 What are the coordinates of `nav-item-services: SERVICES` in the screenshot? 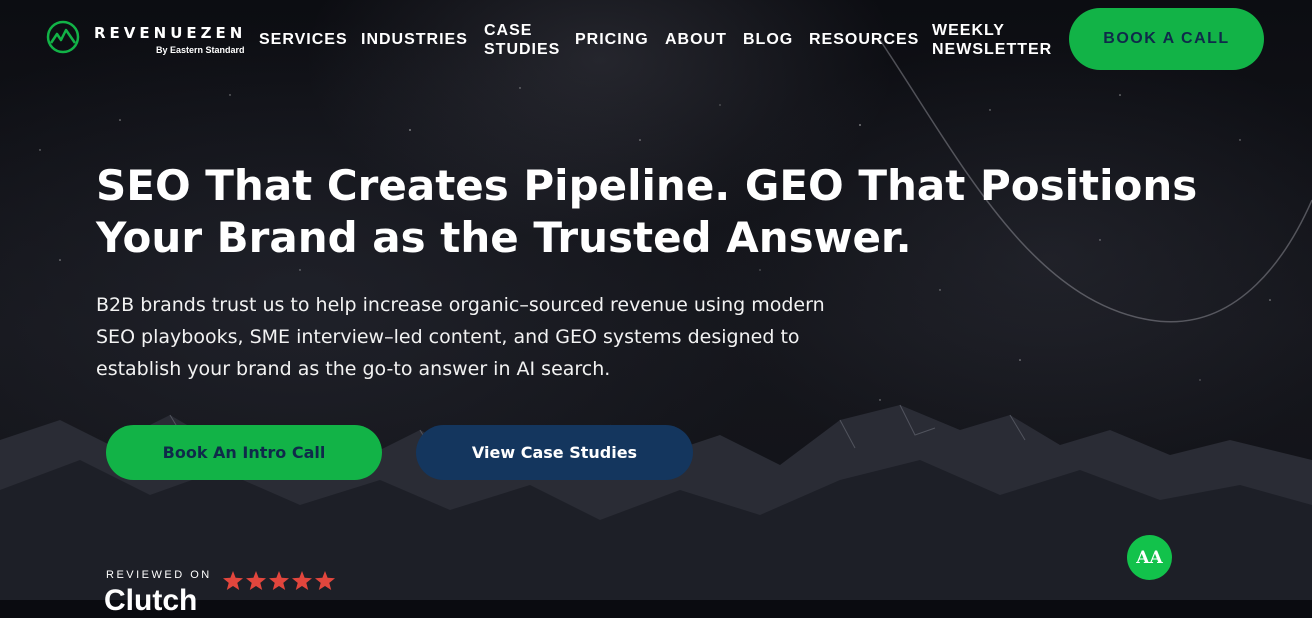 It's located at (303, 39).